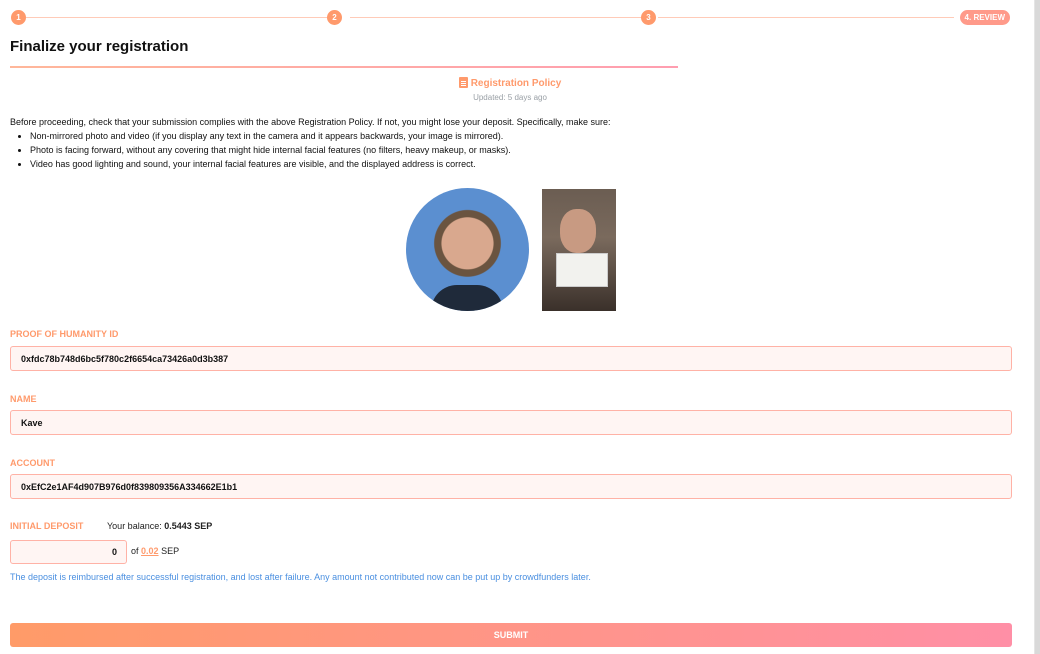  I want to click on name-label: Name, so click(23, 399).